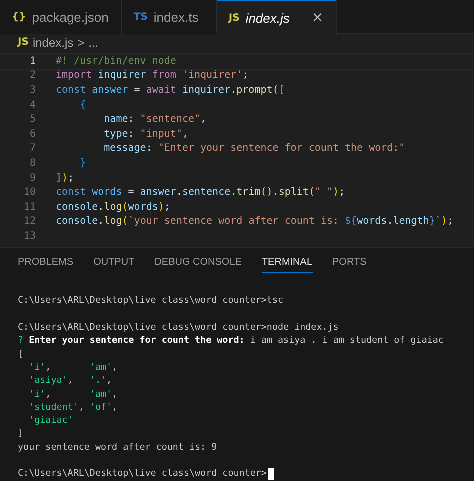 The image size is (474, 481). What do you see at coordinates (118, 447) in the screenshot?
I see `terminal-line: your sentence word after count is: 9` at bounding box center [118, 447].